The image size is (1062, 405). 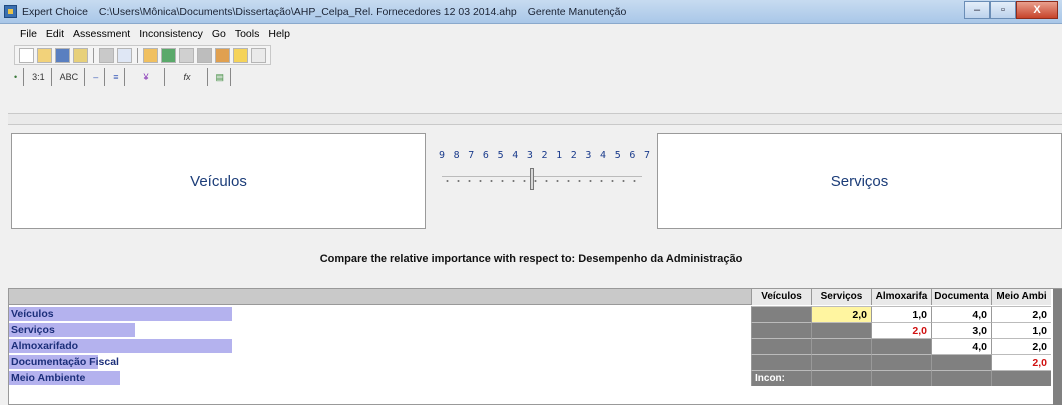 What do you see at coordinates (150, 55) in the screenshot?
I see `tree-icon` at bounding box center [150, 55].